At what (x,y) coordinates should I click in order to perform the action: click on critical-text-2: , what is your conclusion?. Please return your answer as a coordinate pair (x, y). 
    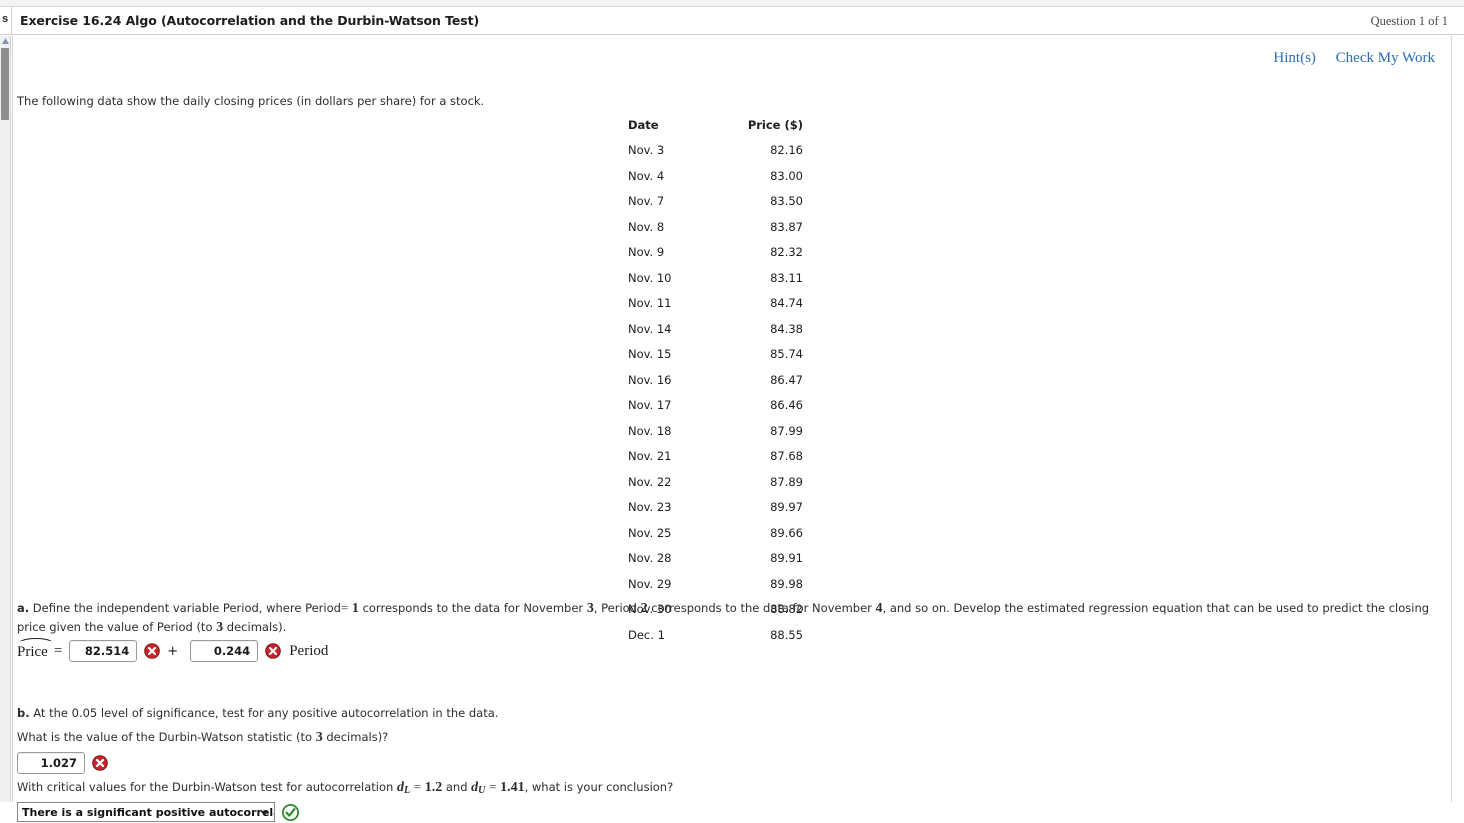
    Looking at the image, I should click on (599, 787).